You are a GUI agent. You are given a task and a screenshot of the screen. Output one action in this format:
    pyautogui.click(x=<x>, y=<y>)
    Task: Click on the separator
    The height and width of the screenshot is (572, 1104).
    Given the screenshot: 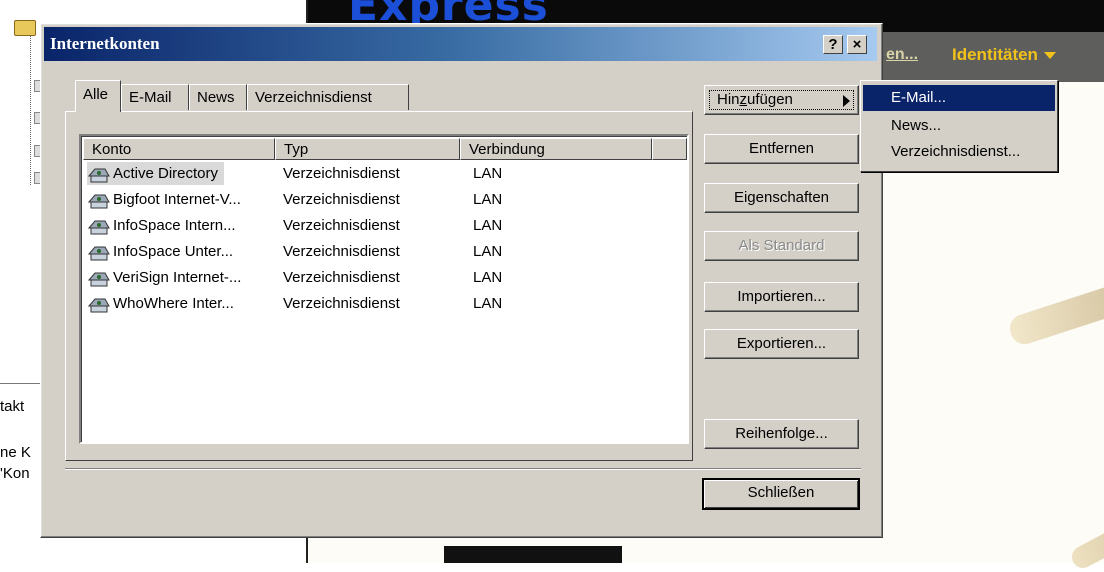 What is the action you would take?
    pyautogui.click(x=463, y=469)
    